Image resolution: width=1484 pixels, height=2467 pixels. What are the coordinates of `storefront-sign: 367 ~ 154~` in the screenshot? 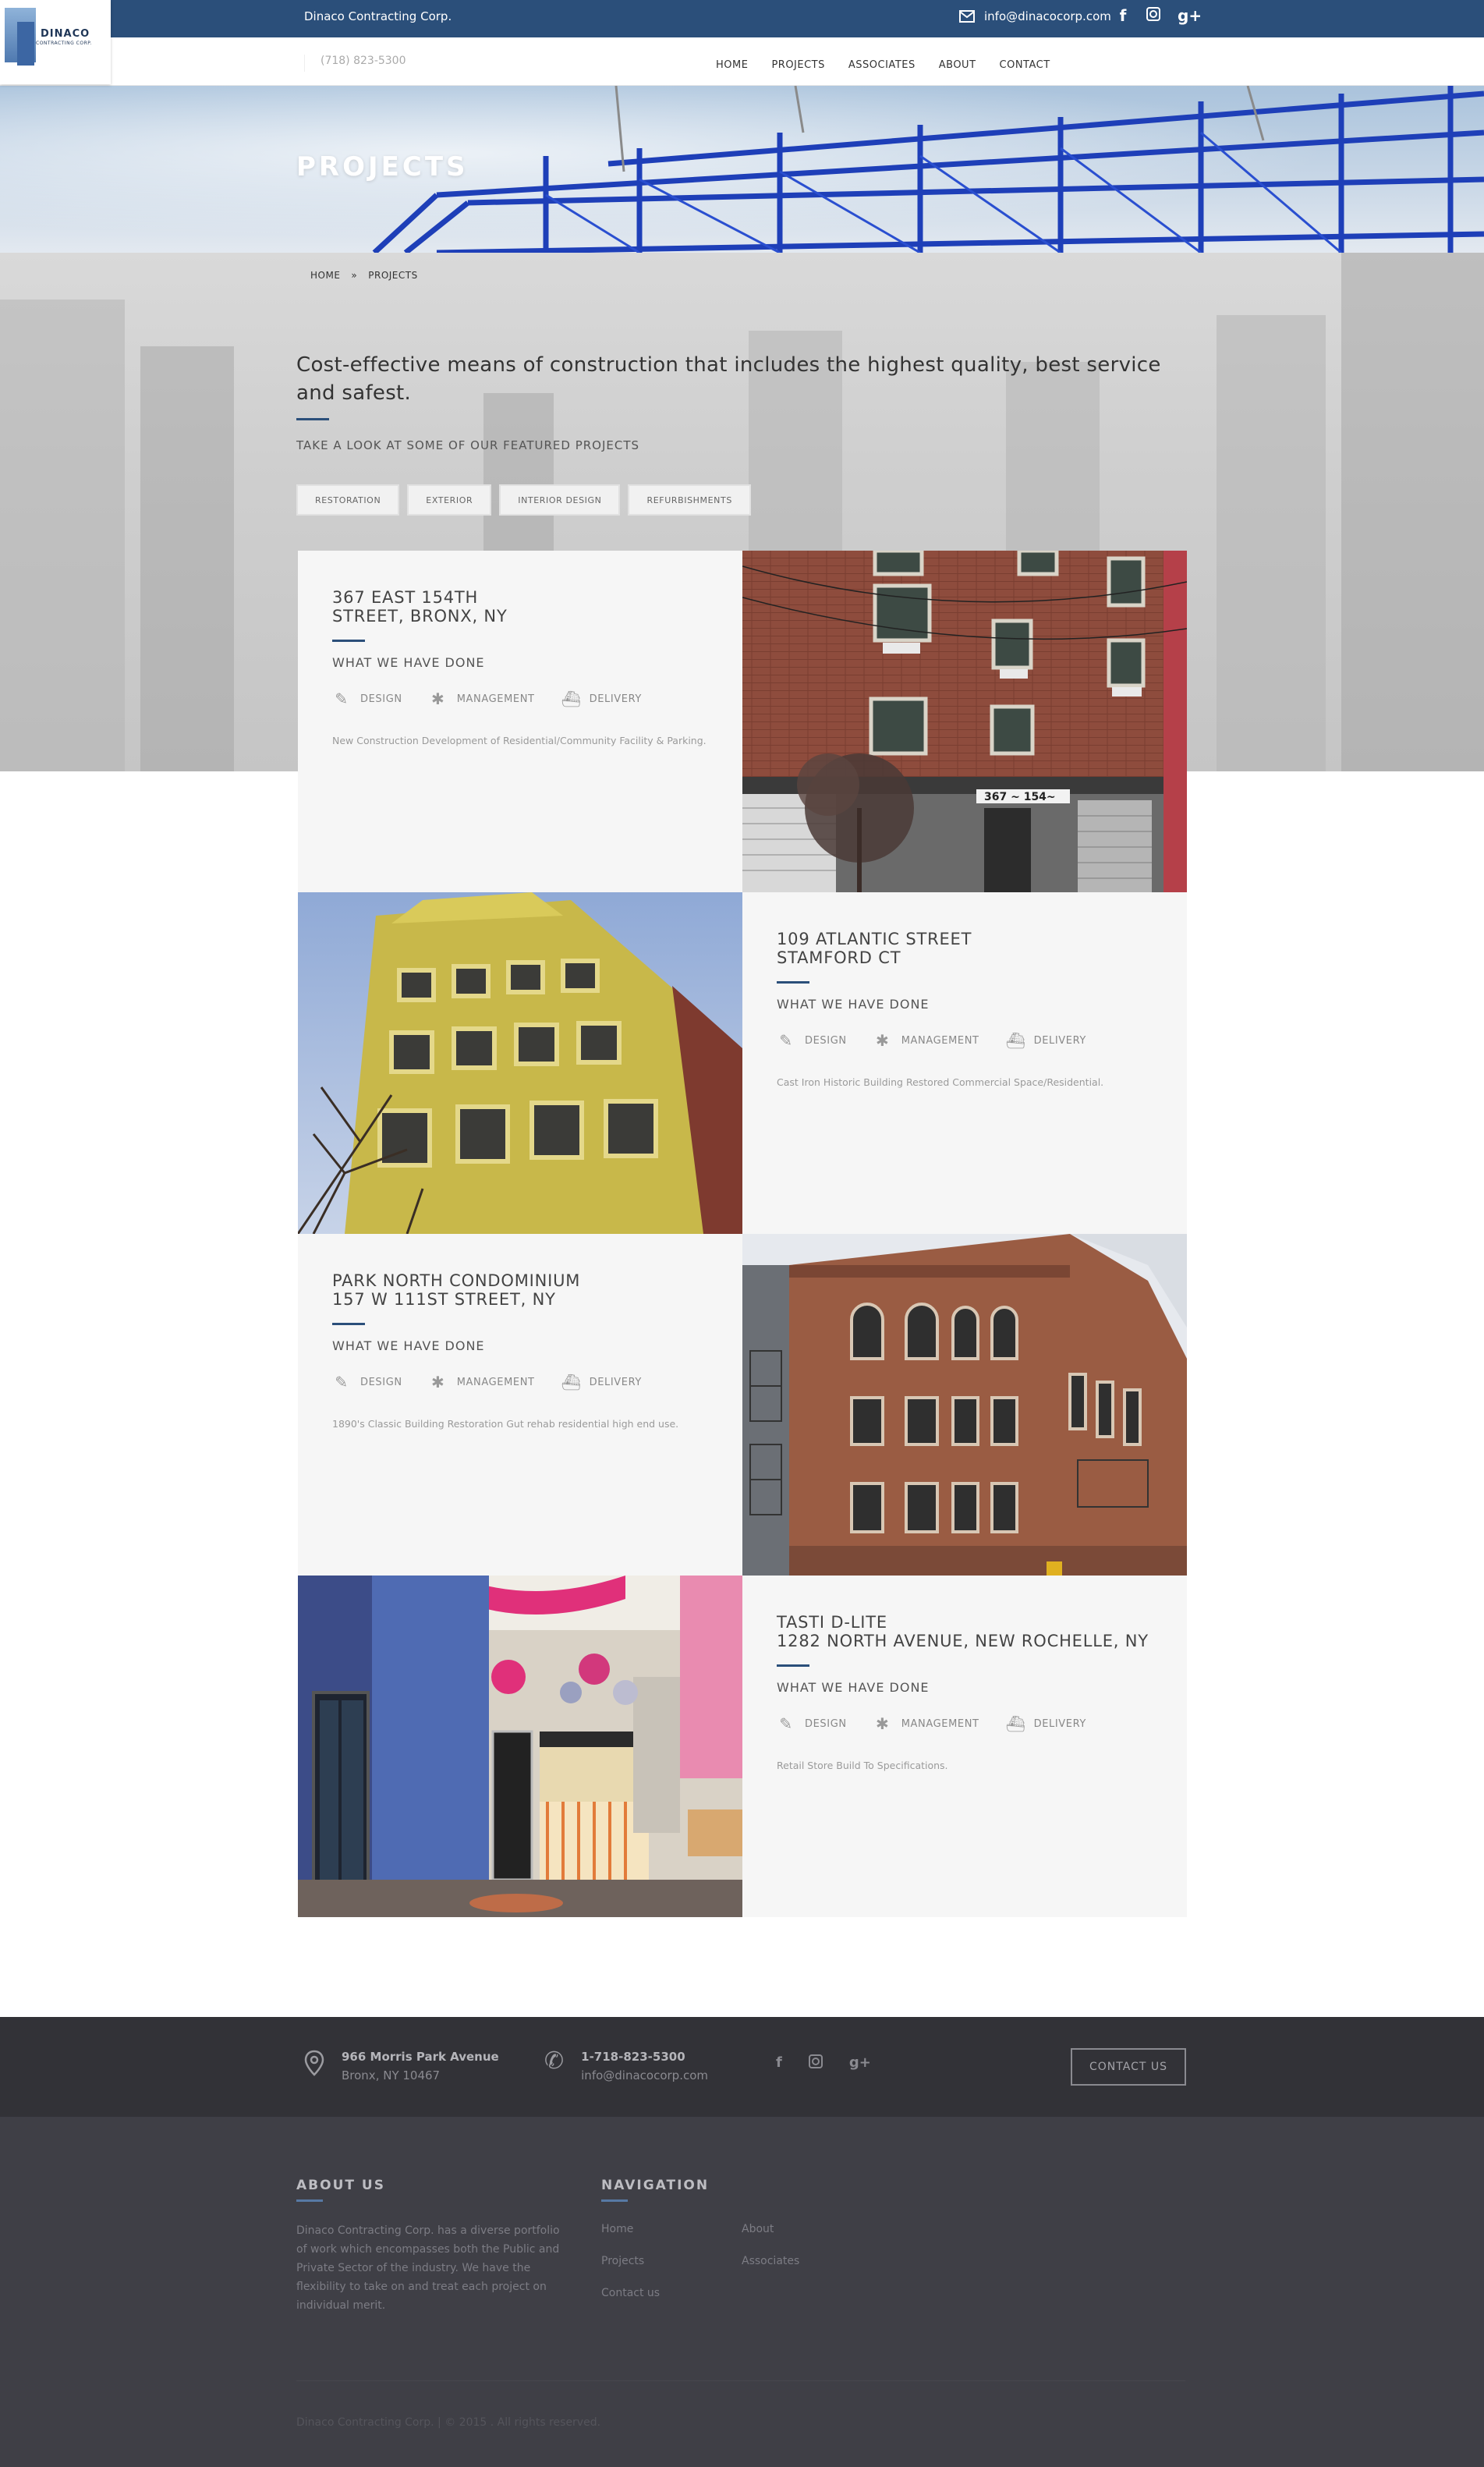 It's located at (1020, 797).